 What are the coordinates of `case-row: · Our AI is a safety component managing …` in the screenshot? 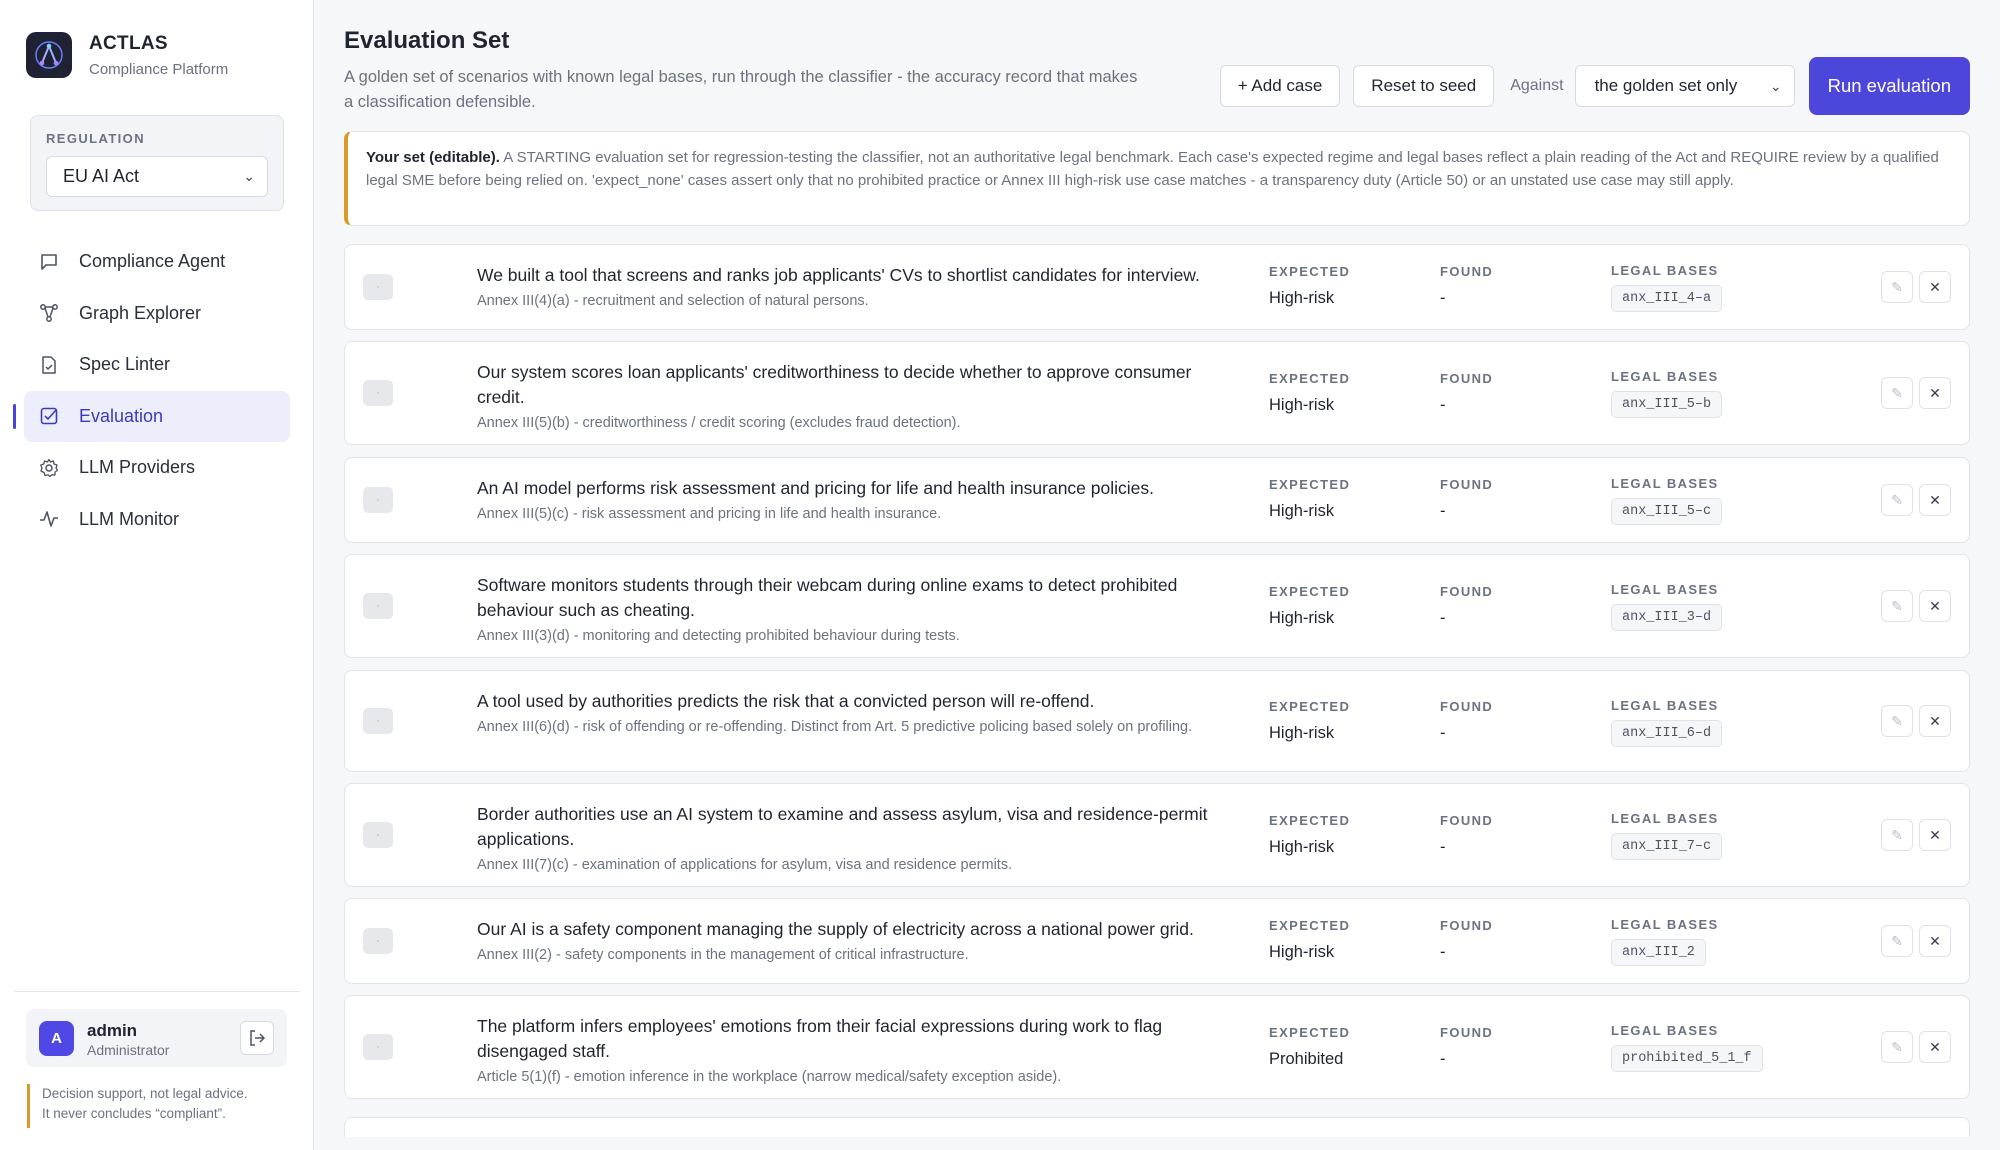 It's located at (1157, 941).